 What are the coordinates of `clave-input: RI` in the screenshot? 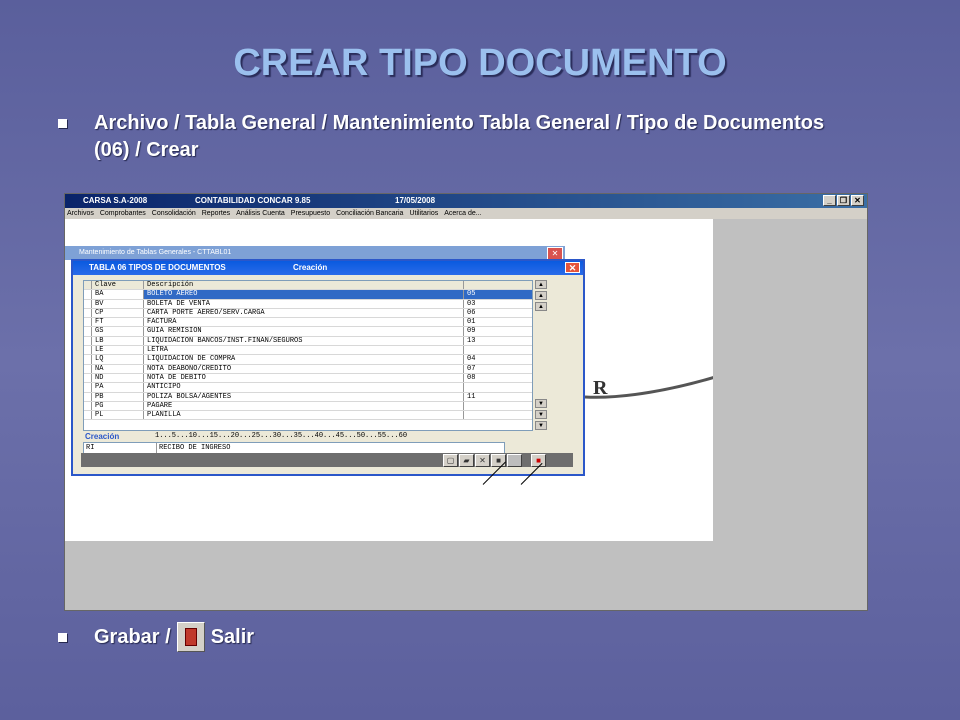 It's located at (120, 448).